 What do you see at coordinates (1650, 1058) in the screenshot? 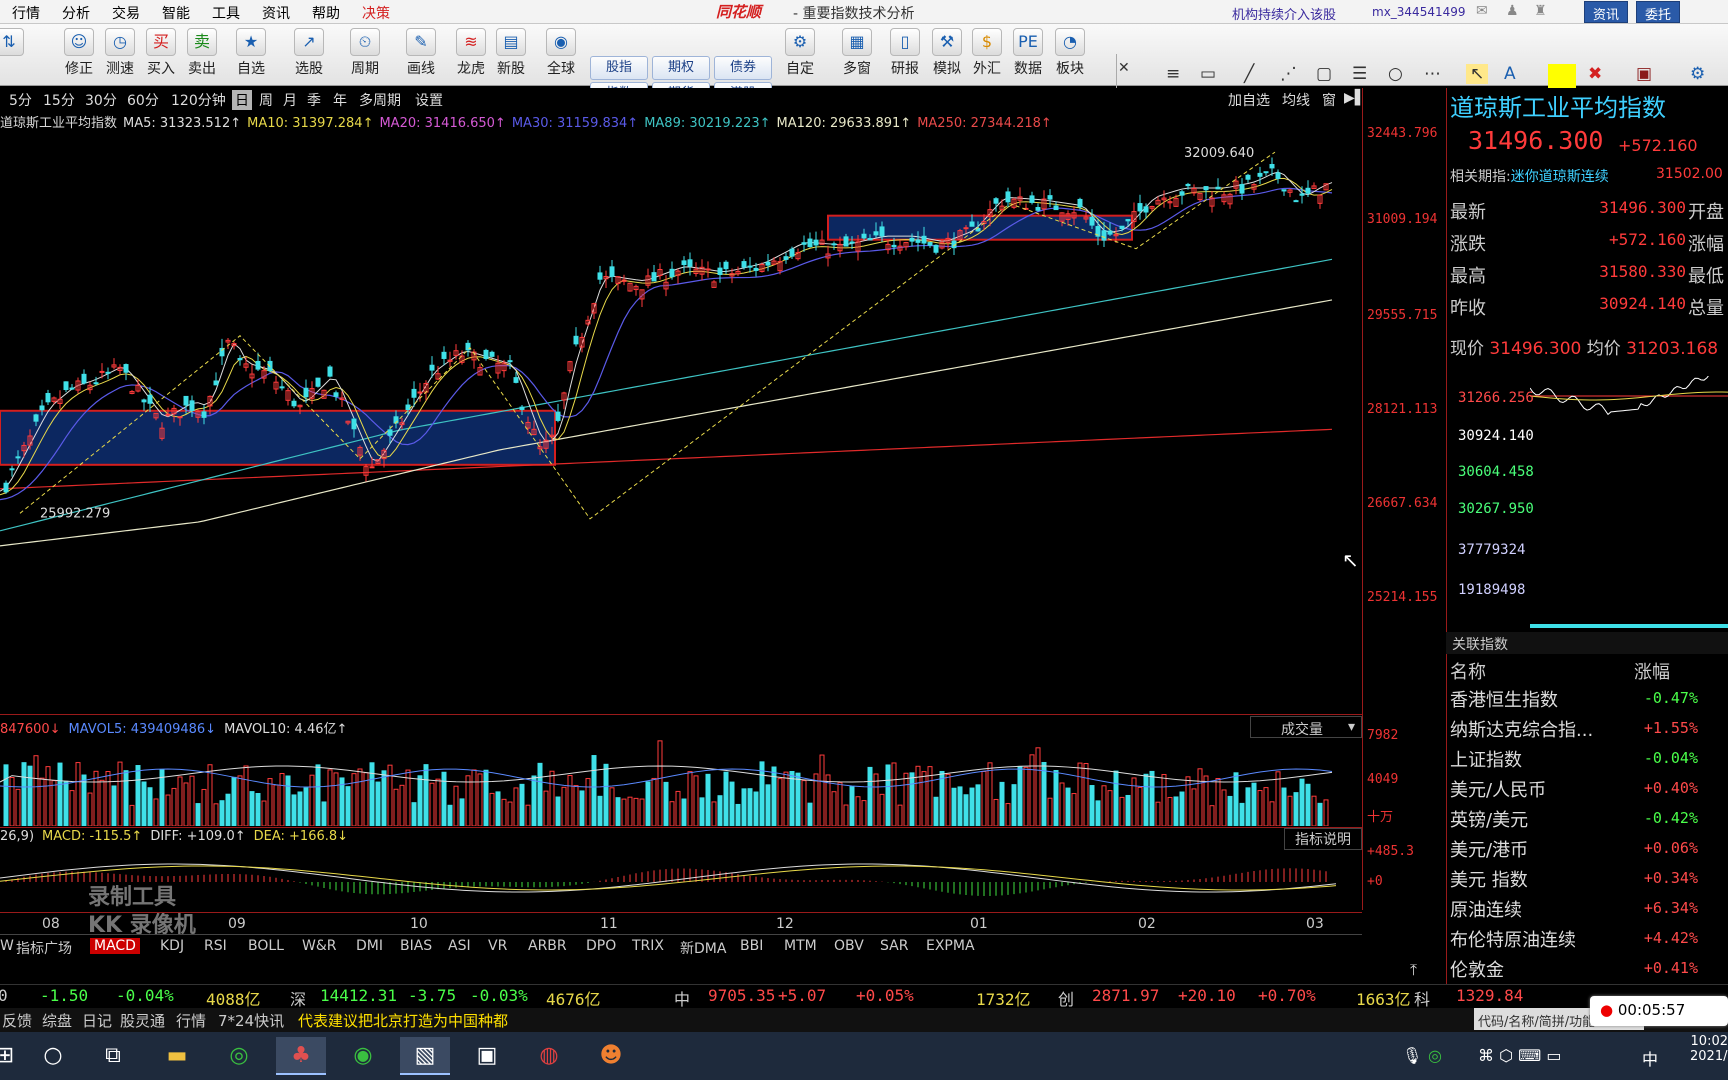
I see `ime-indicator: 中` at bounding box center [1650, 1058].